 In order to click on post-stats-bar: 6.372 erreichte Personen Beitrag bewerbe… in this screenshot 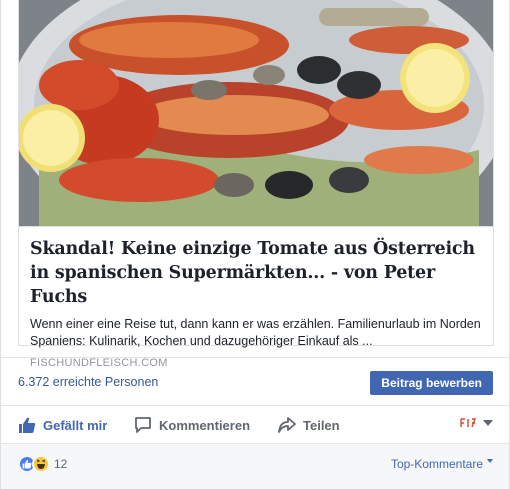, I will do `click(255, 382)`.